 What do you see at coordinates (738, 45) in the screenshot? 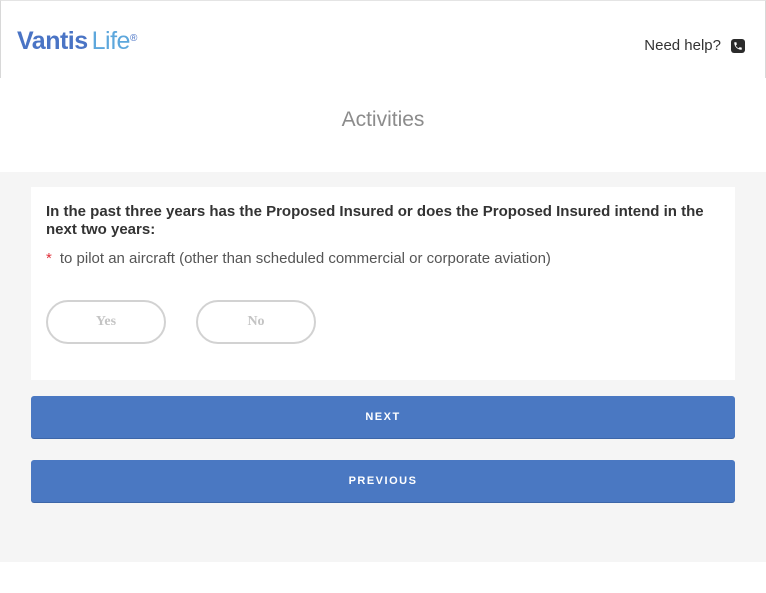
I see `phone-icon` at bounding box center [738, 45].